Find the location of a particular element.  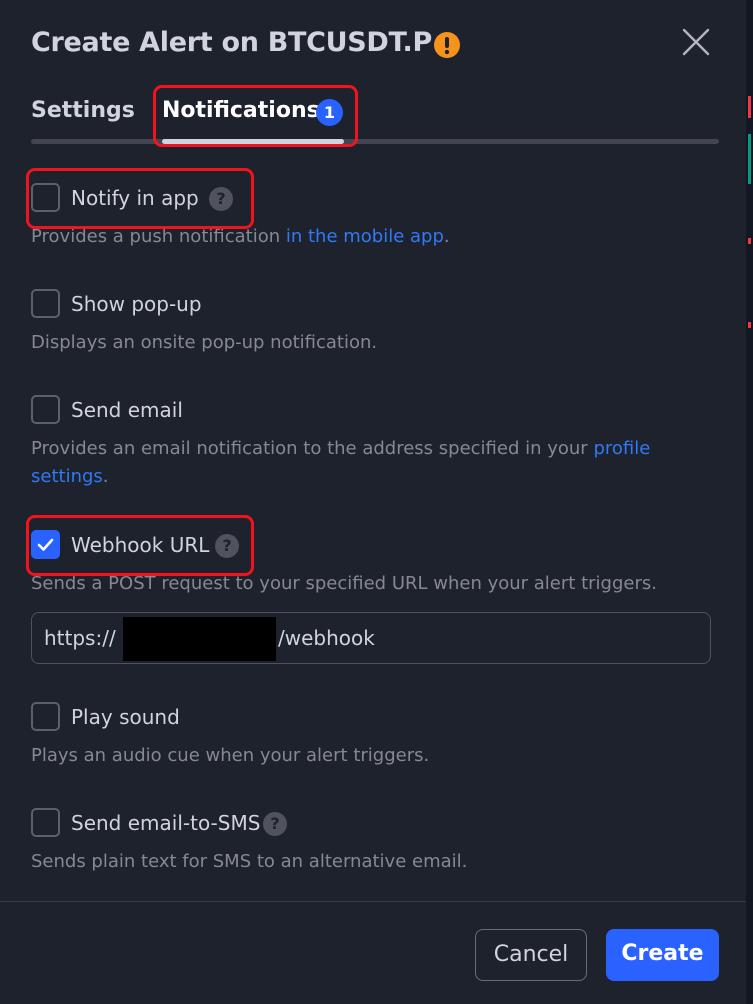

option-send-email: Send email is located at coordinates (151, 410).